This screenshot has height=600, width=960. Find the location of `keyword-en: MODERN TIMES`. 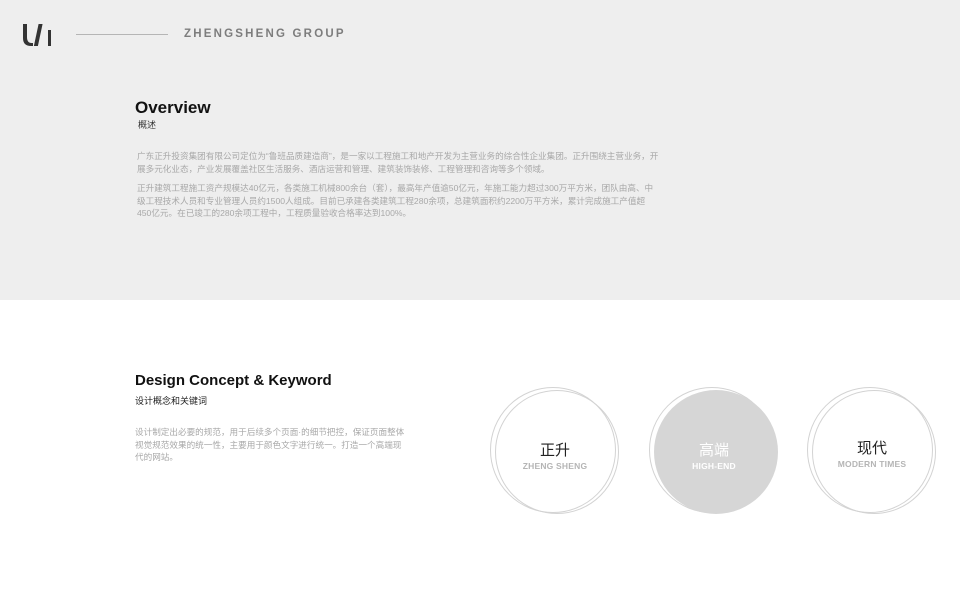

keyword-en: MODERN TIMES is located at coordinates (872, 464).